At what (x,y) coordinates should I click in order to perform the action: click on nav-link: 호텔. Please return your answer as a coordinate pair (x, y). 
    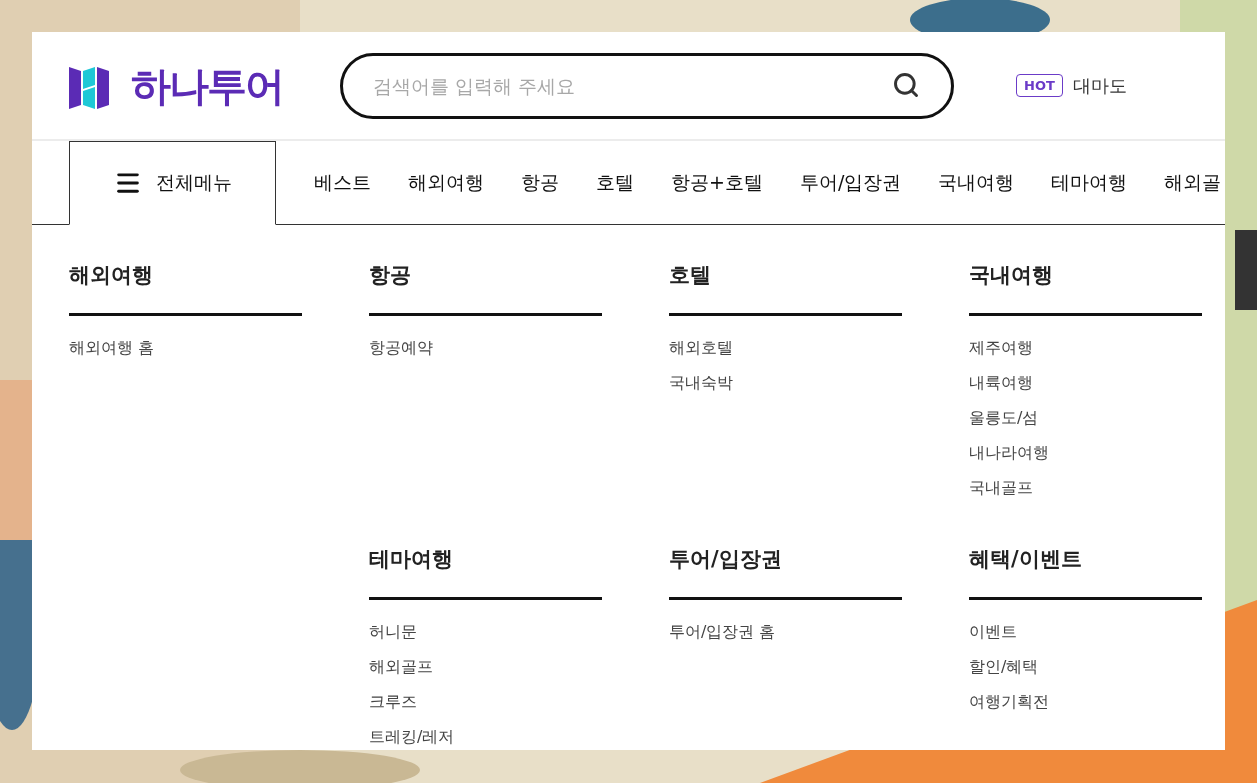
    Looking at the image, I should click on (615, 182).